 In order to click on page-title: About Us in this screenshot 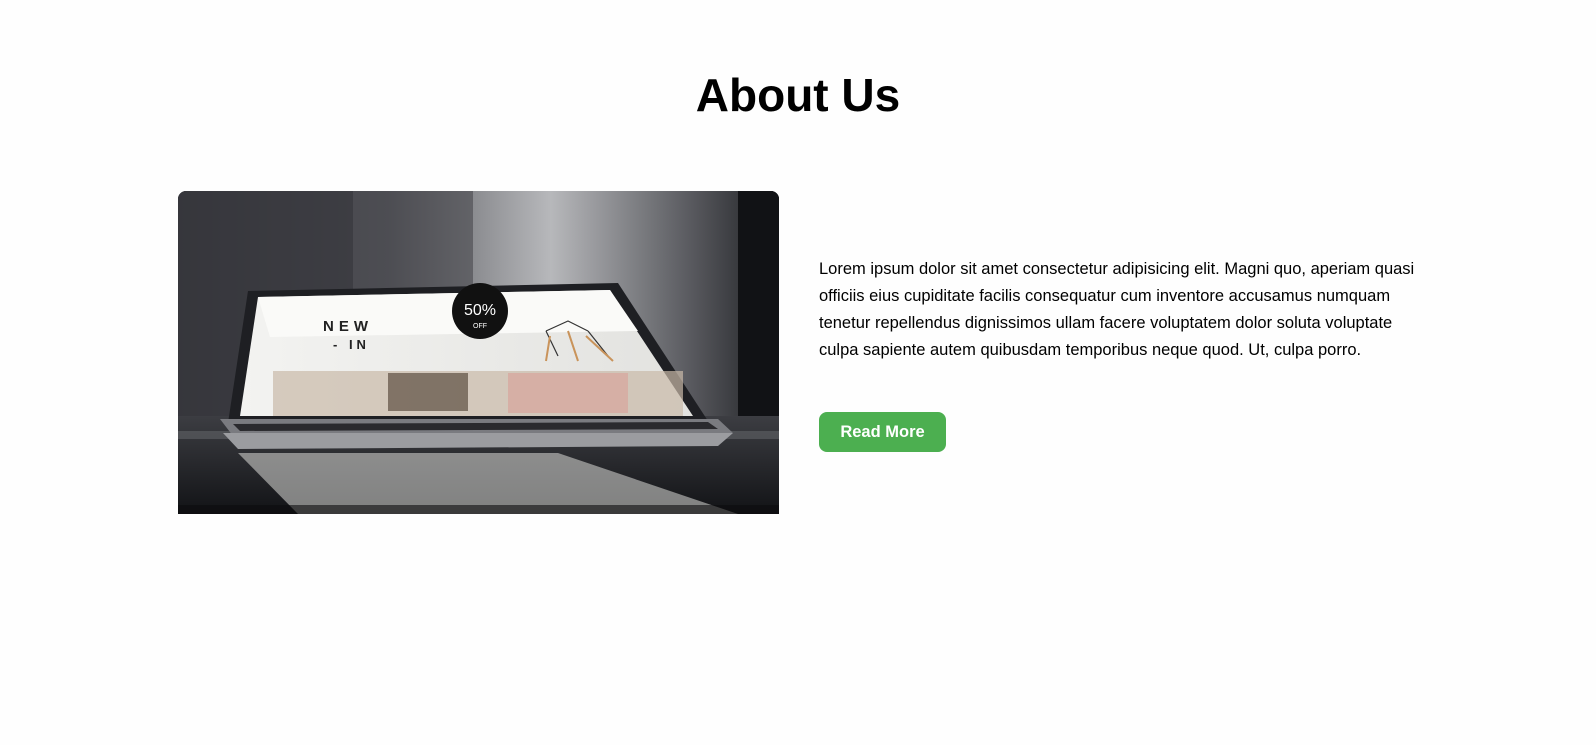, I will do `click(798, 95)`.